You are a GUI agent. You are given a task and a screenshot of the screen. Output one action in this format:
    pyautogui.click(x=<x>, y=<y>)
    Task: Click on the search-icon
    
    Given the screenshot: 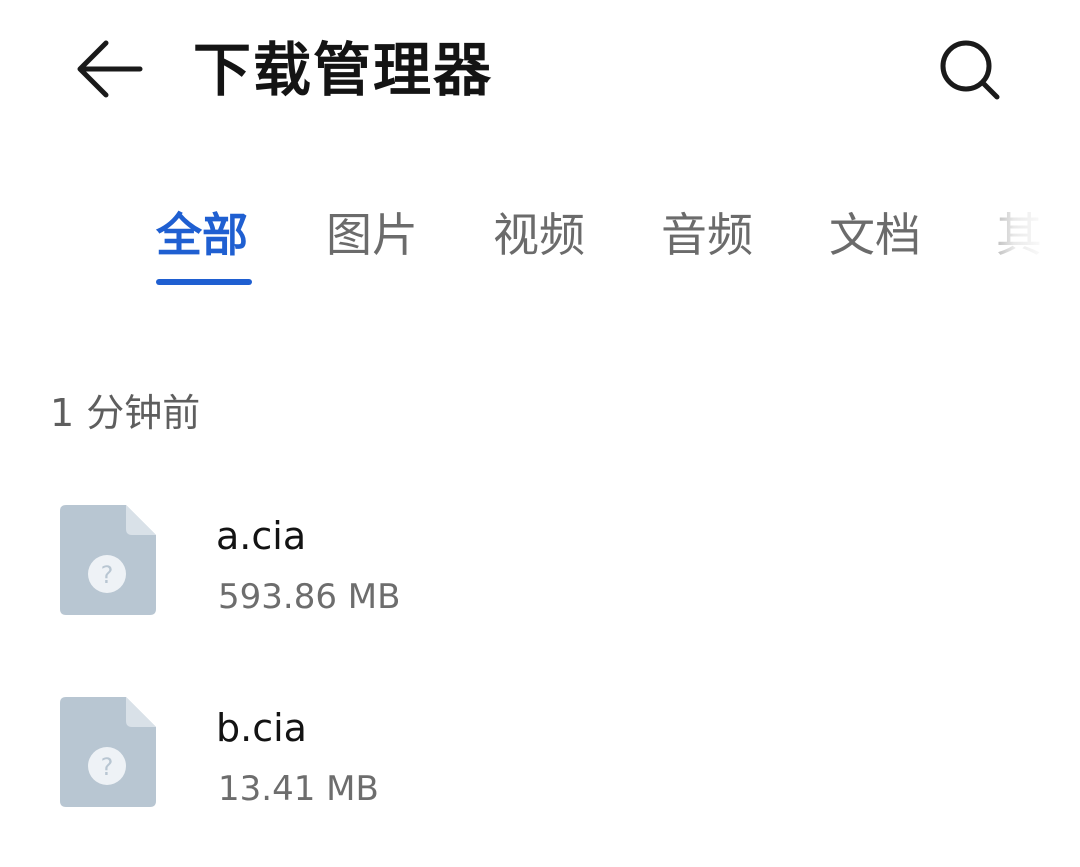 What is the action you would take?
    pyautogui.click(x=970, y=70)
    